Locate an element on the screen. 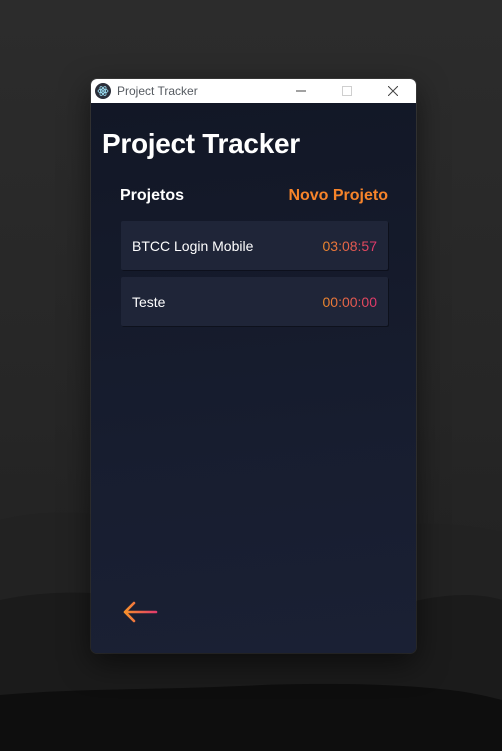  projects-section-label: Projetos is located at coordinates (152, 195).